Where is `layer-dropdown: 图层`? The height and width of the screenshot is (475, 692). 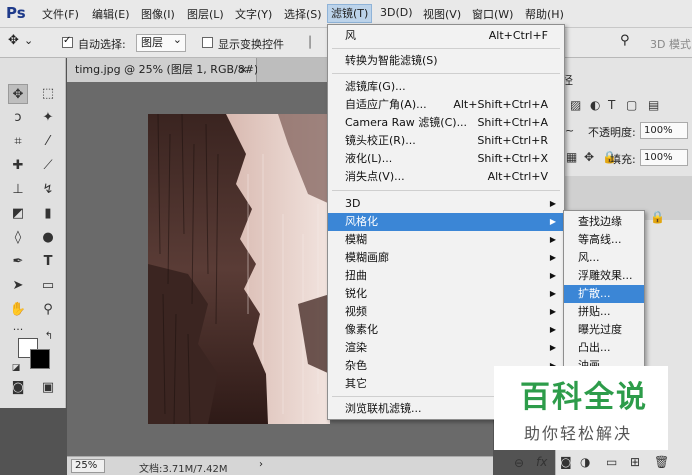
layer-dropdown: 图层 is located at coordinates (161, 42).